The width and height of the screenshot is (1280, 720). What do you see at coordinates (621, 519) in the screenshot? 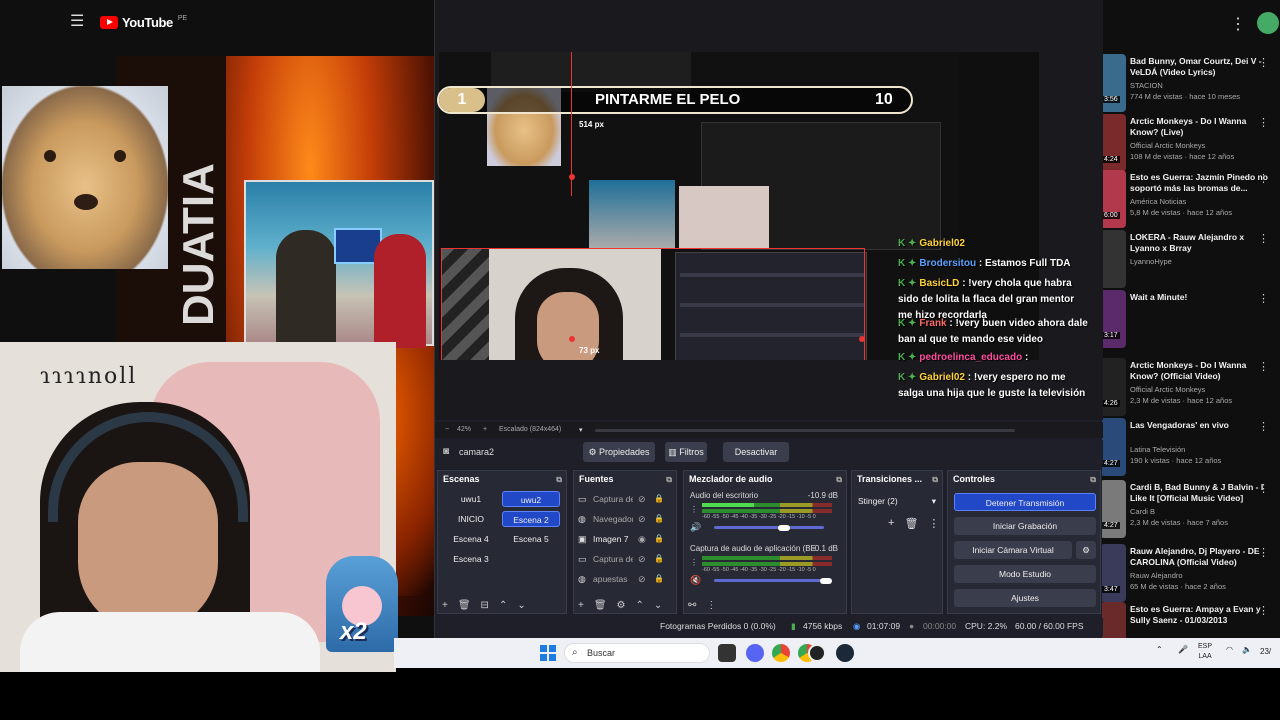
I see `source-item: ◍ Navegador ⊘ 🔒` at bounding box center [621, 519].